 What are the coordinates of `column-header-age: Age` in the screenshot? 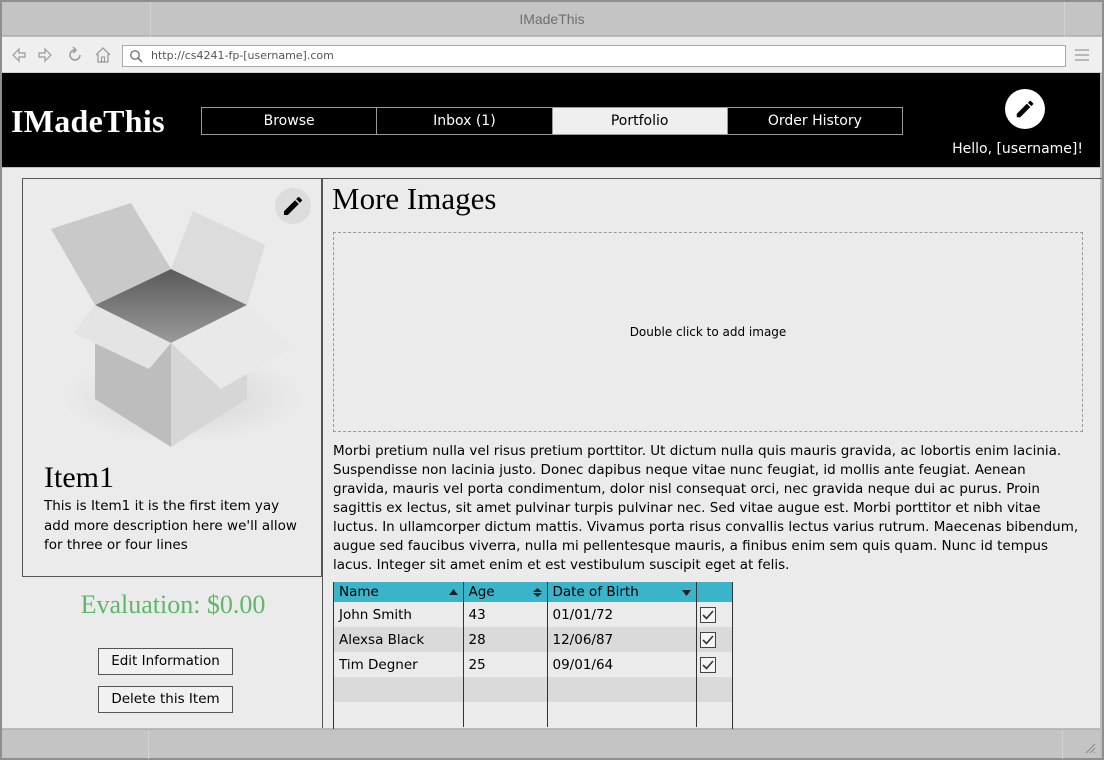 It's located at (505, 592).